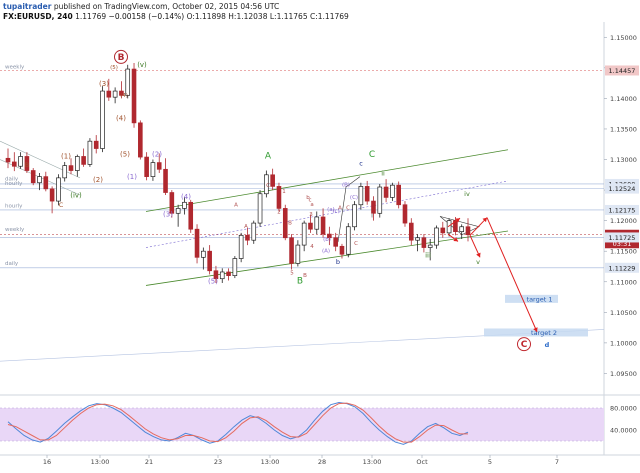 This screenshot has height=473, width=640. I want to click on minor-wave-label: 3, so click(311, 215).